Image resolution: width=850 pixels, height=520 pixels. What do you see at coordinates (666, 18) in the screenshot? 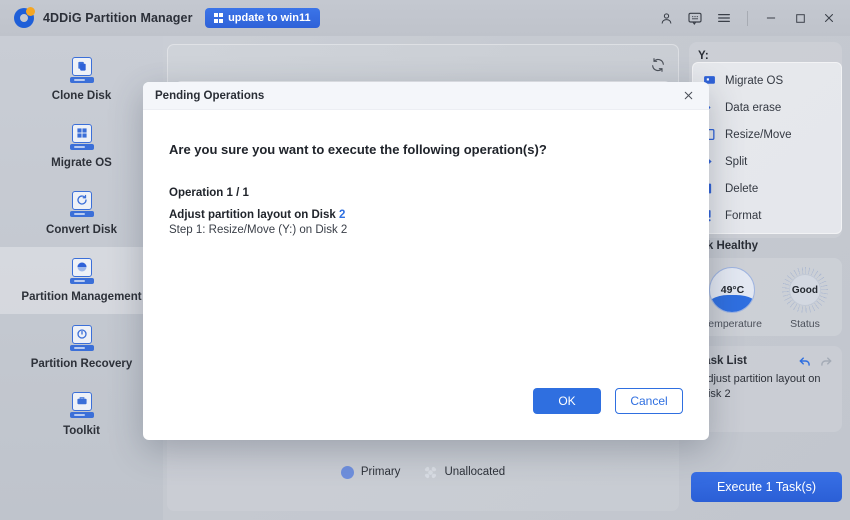
I see `account-icon` at bounding box center [666, 18].